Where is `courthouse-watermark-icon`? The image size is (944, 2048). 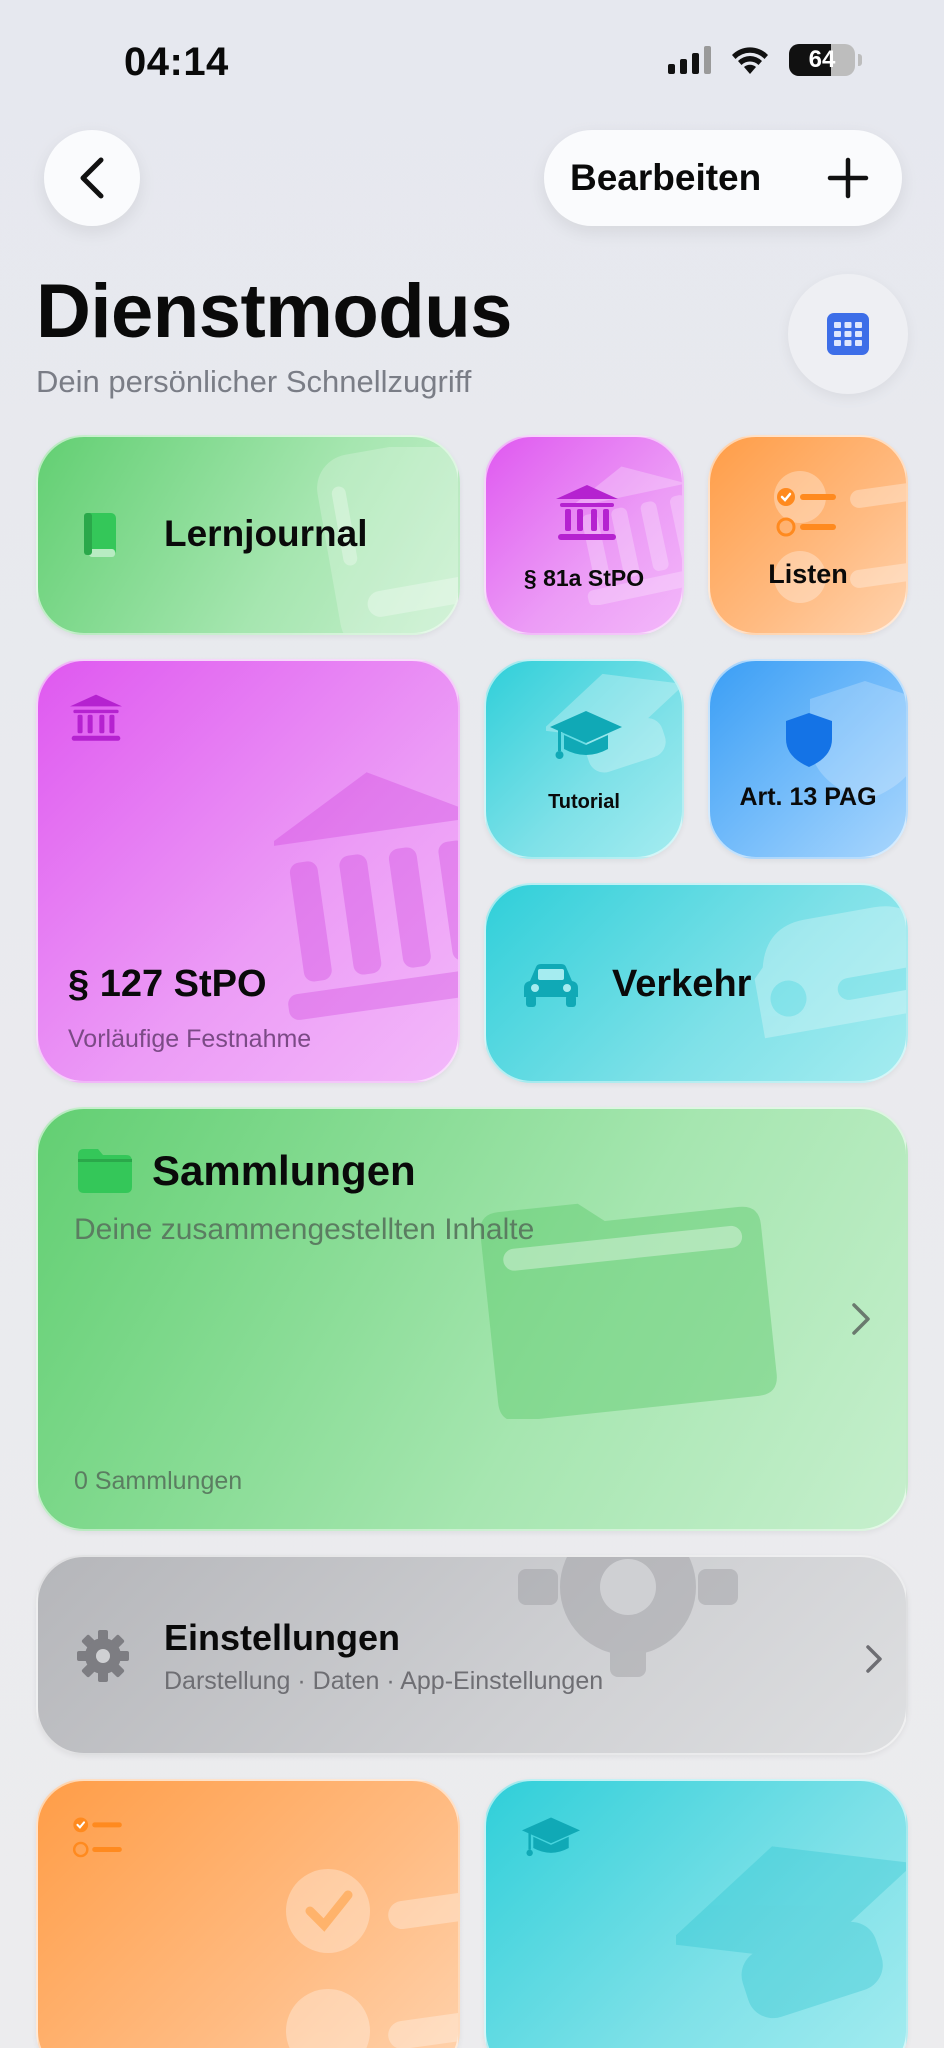 courthouse-watermark-icon is located at coordinates (366, 896).